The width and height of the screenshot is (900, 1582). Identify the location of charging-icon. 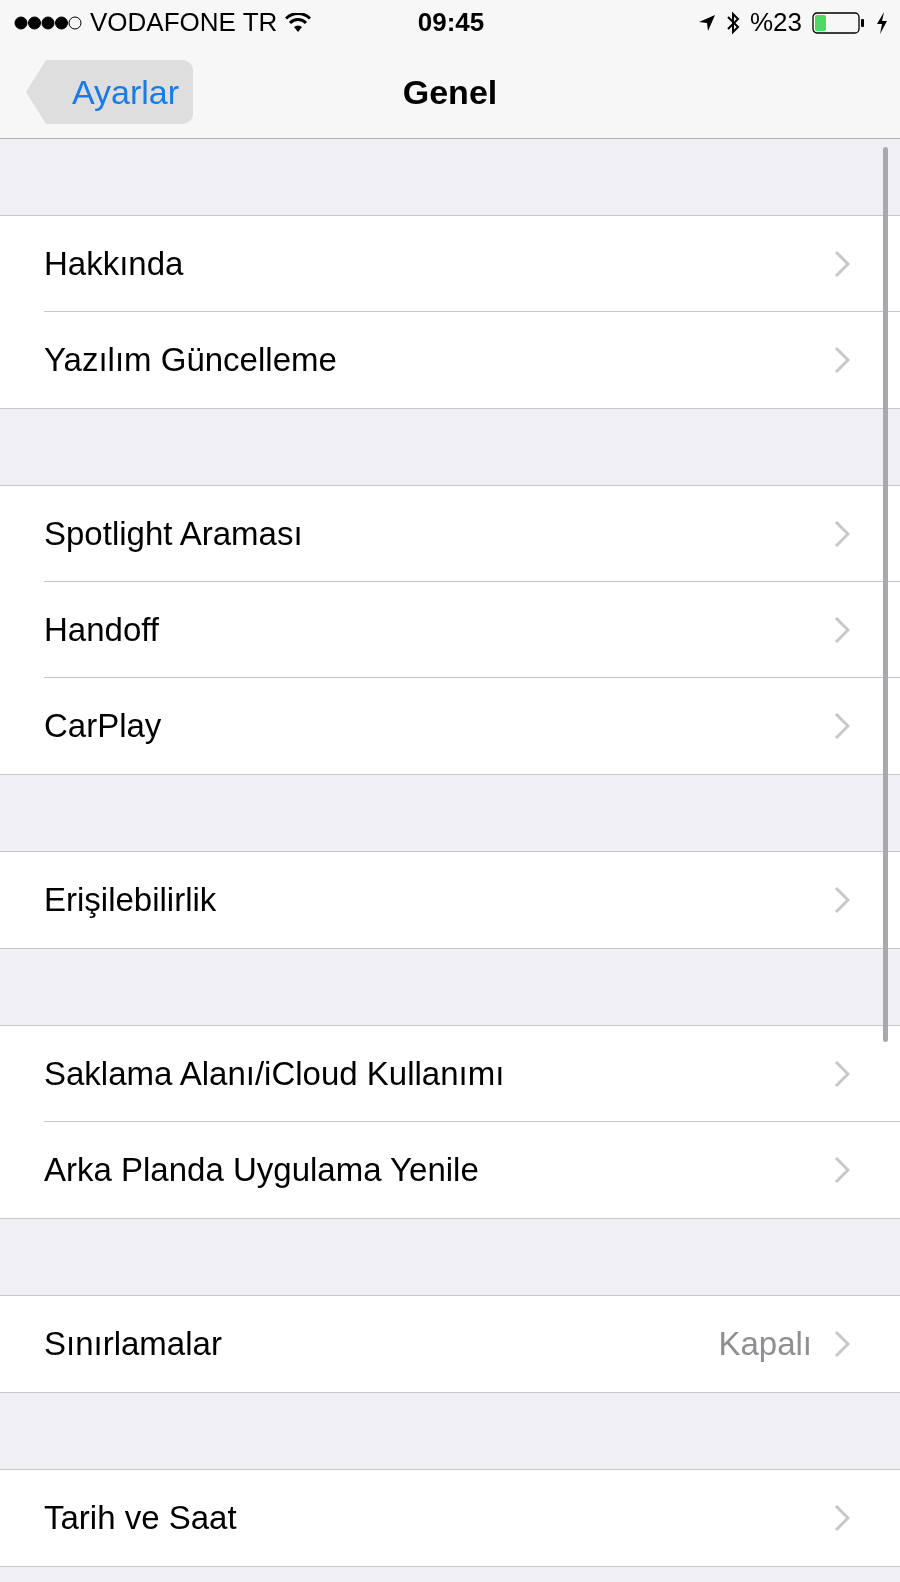
(882, 22).